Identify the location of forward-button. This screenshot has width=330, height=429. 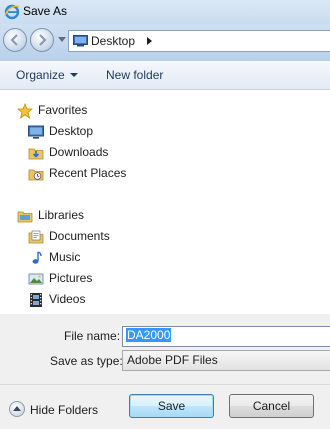
(42, 40).